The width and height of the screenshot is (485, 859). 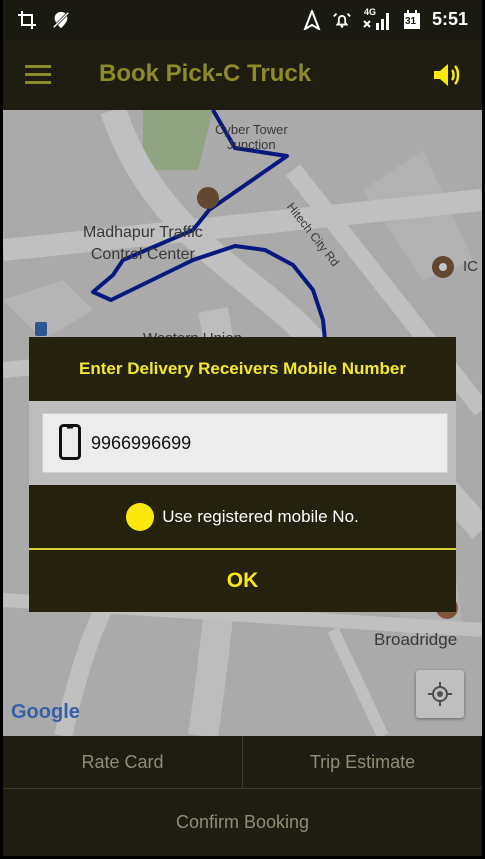 I want to click on status-bar: 4G 31 5:51, so click(x=242, y=20).